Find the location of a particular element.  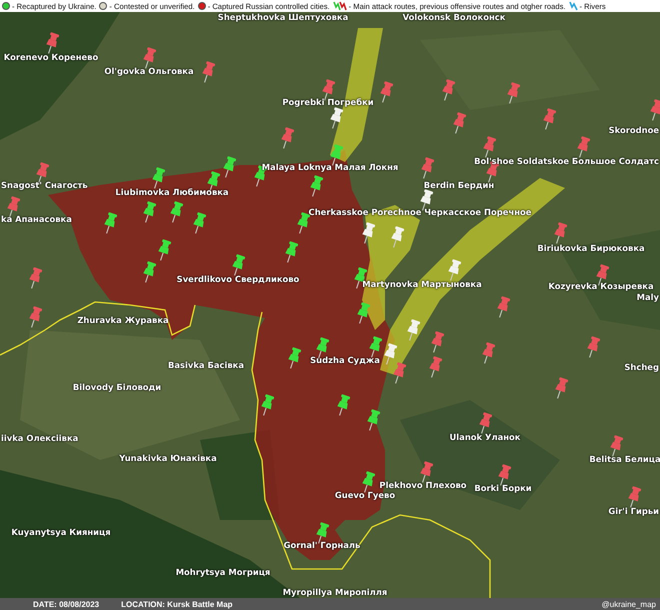

place-label: Pogrebki Погребки is located at coordinates (328, 102).